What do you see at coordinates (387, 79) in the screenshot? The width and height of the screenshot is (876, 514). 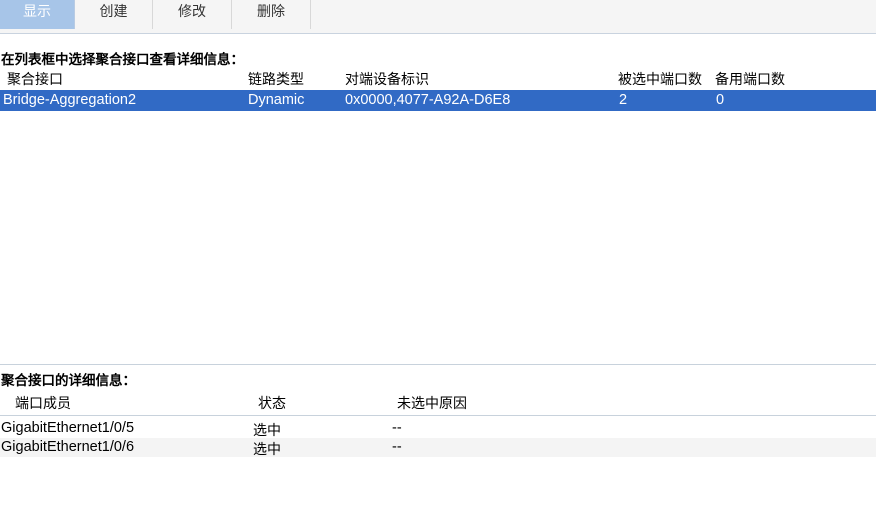 I see `column-header-peer-id: 对端设备标识` at bounding box center [387, 79].